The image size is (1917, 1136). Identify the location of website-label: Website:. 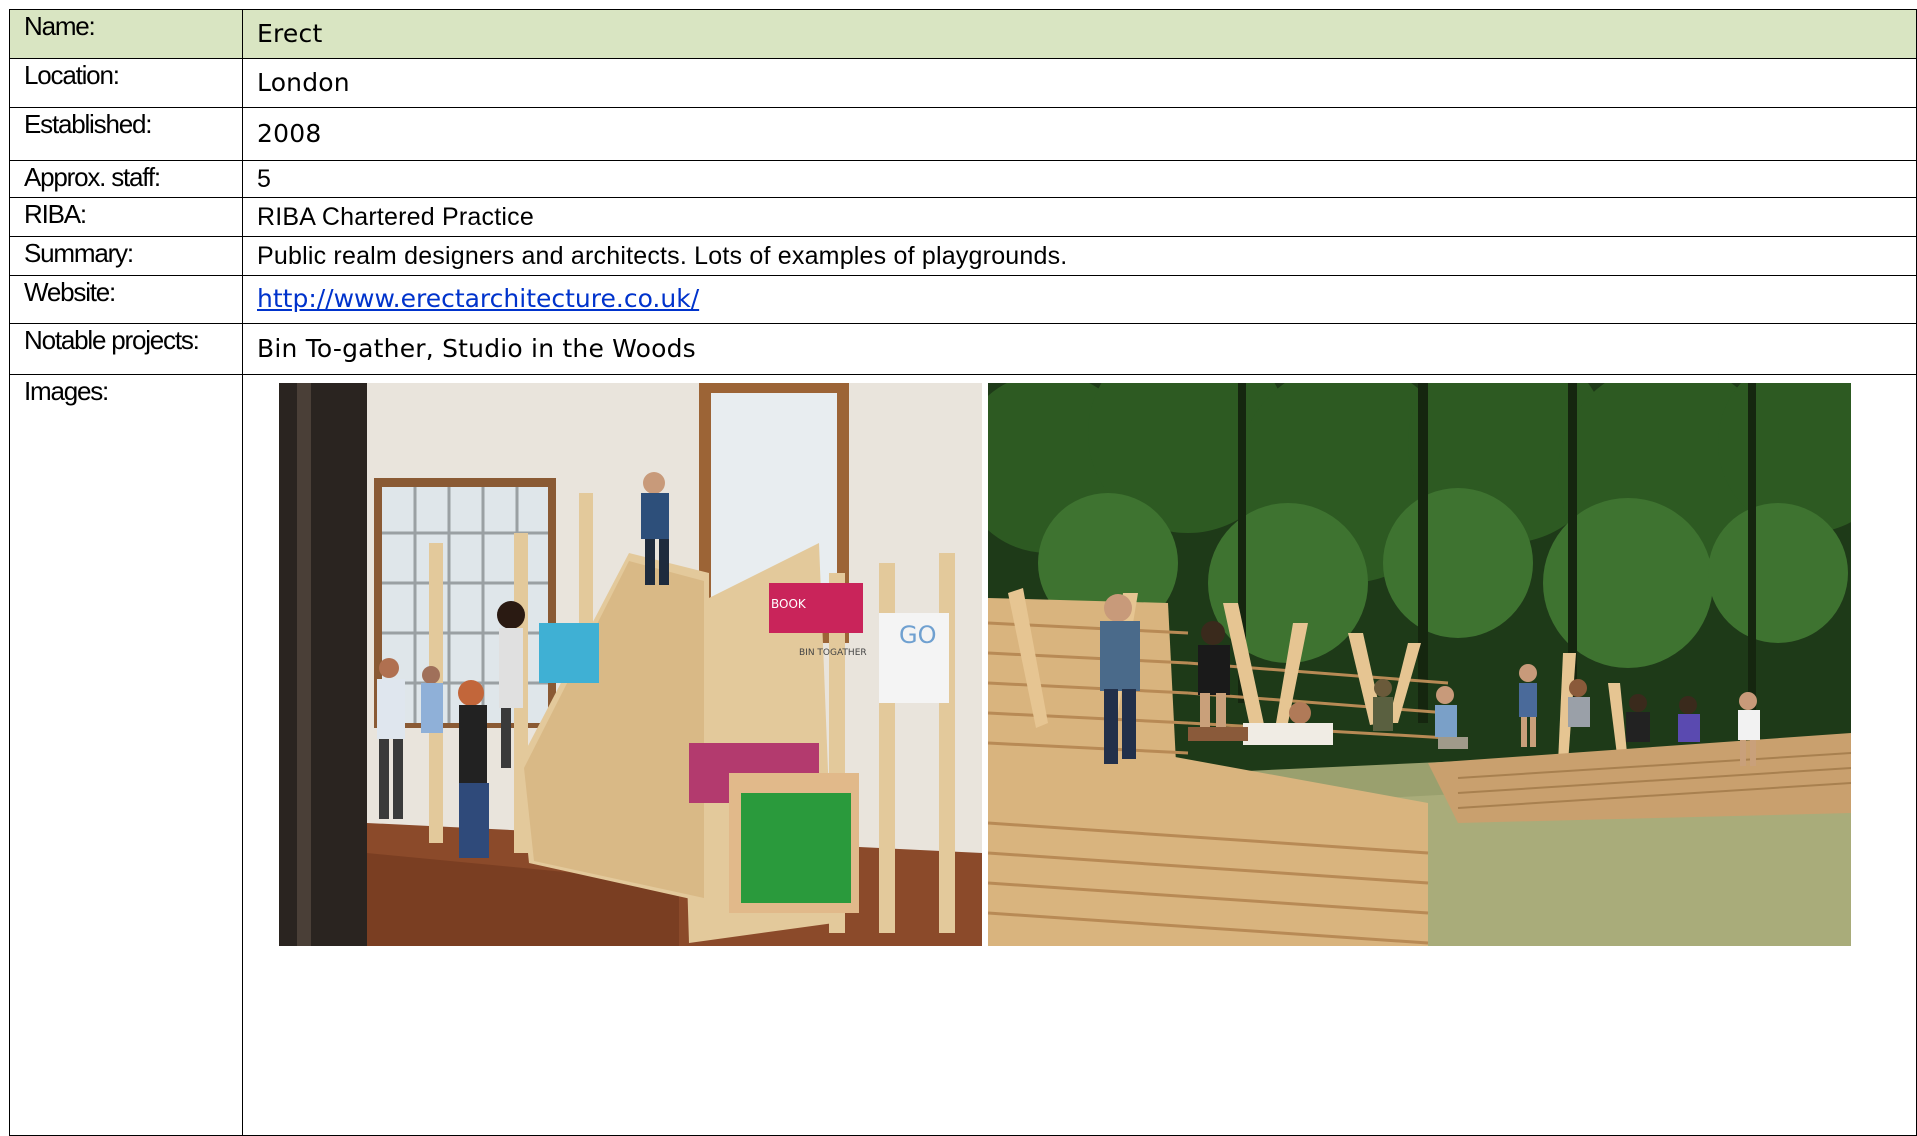
(126, 299).